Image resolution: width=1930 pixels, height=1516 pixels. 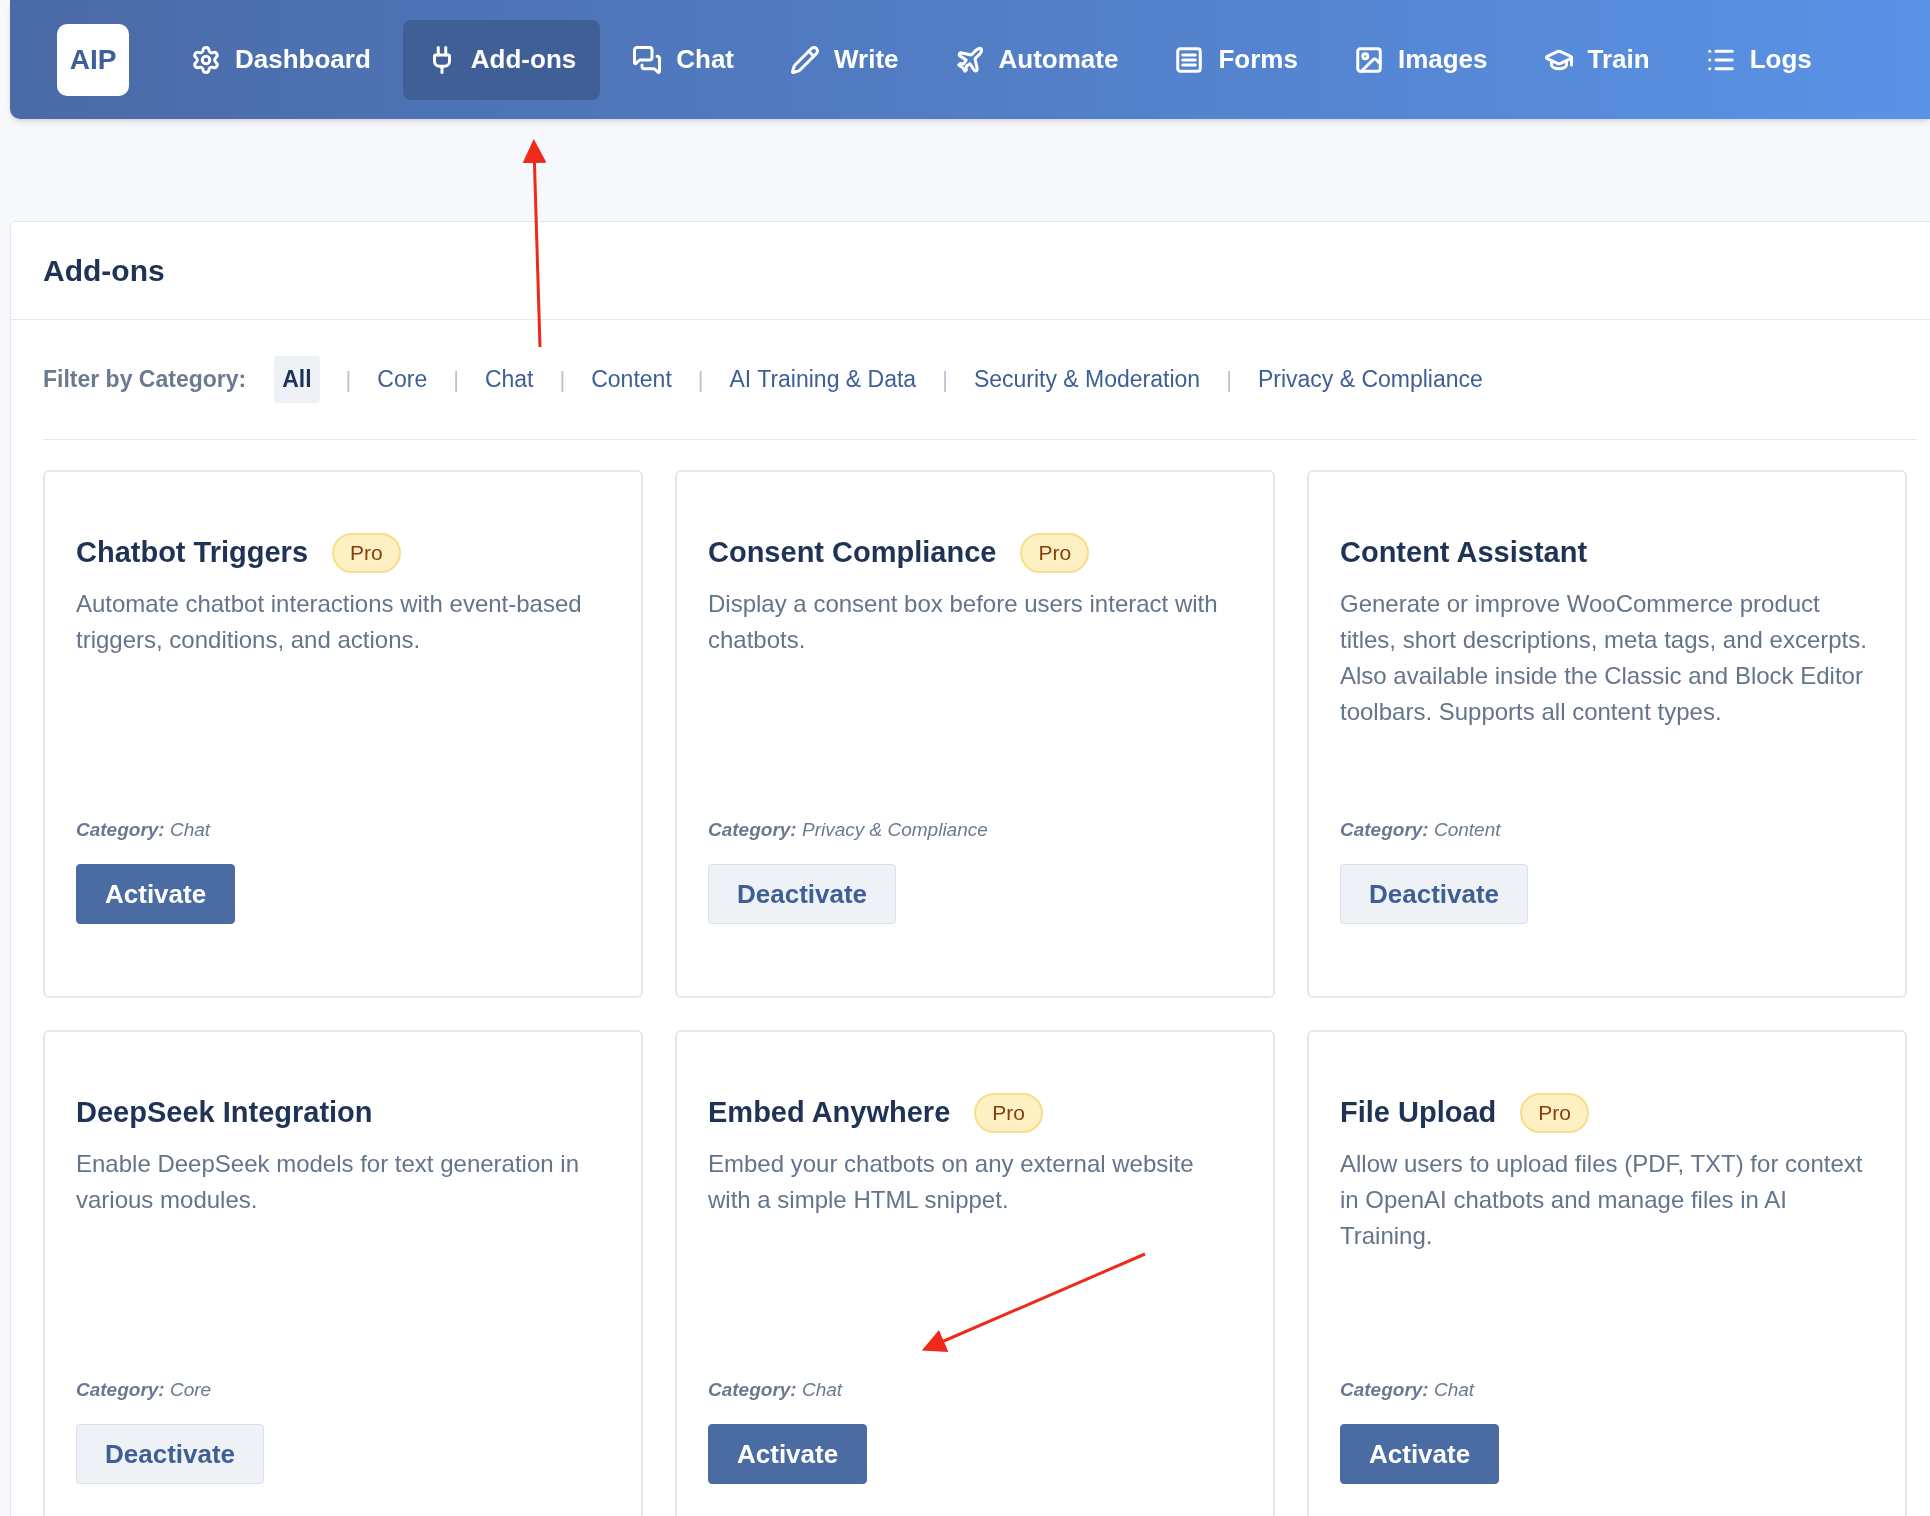 What do you see at coordinates (509, 379) in the screenshot?
I see `filter-option: Chat` at bounding box center [509, 379].